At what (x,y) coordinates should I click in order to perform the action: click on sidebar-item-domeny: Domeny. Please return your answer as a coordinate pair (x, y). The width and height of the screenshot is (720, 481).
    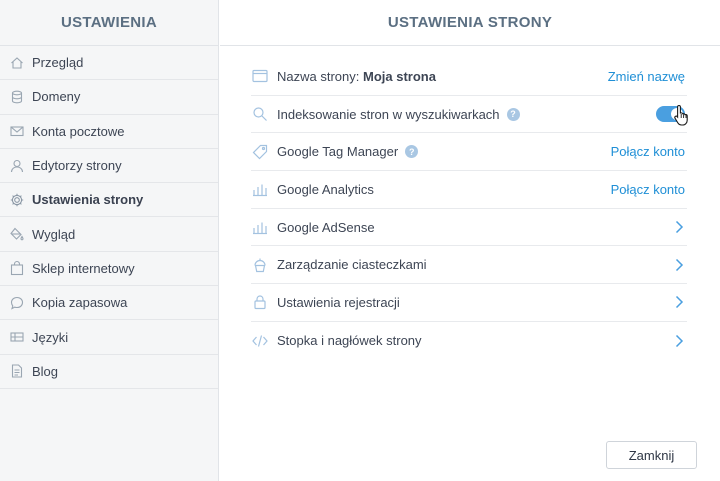
    Looking at the image, I should click on (109, 97).